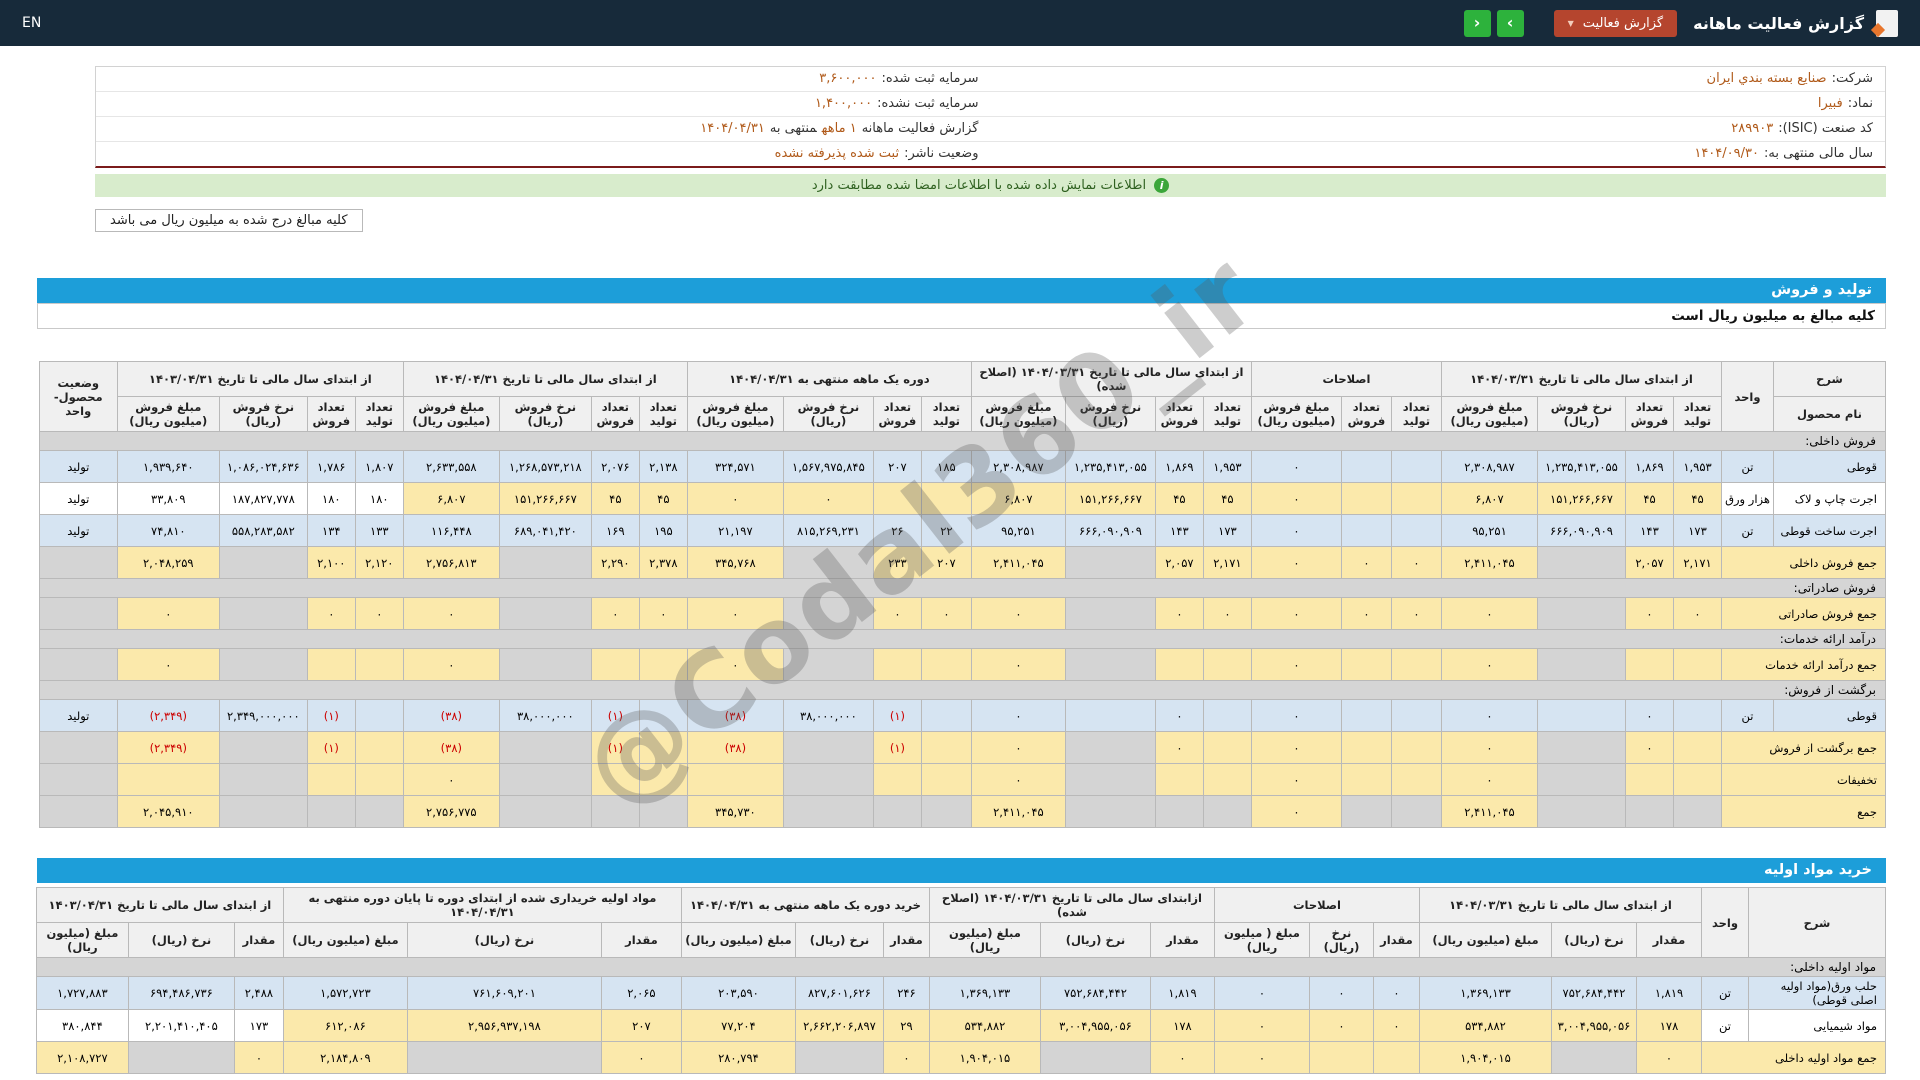  What do you see at coordinates (962, 664) in the screenshot?
I see `table-row: جمع درآمد ارائه خدمات ۰ ۰ ۰ ۰ ۰ ۰` at bounding box center [962, 664].